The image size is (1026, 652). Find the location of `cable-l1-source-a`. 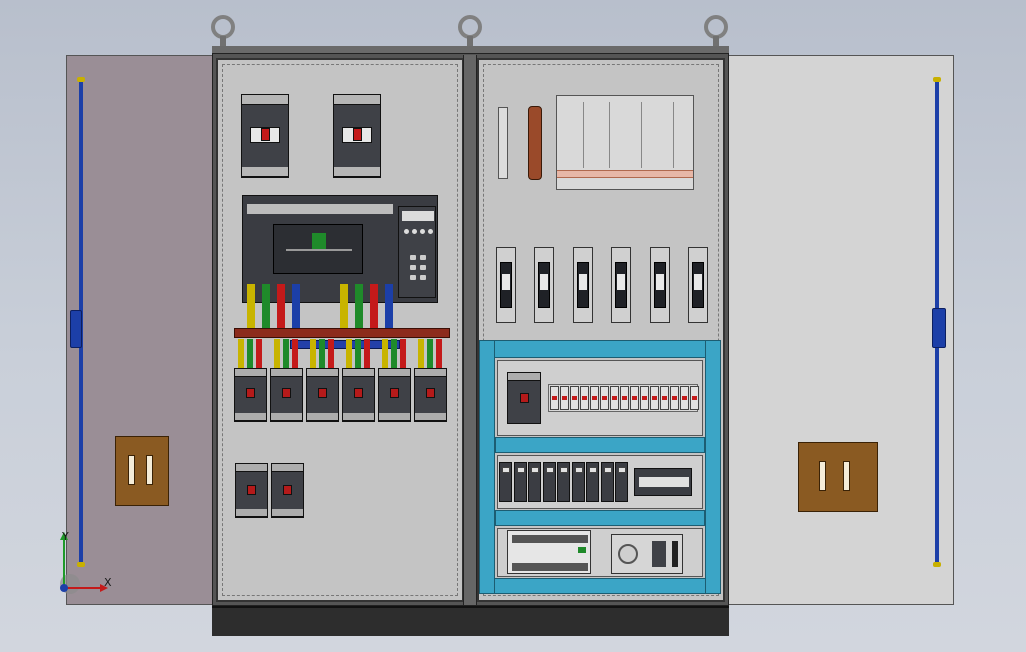

cable-l1-source-a is located at coordinates (251, 307).